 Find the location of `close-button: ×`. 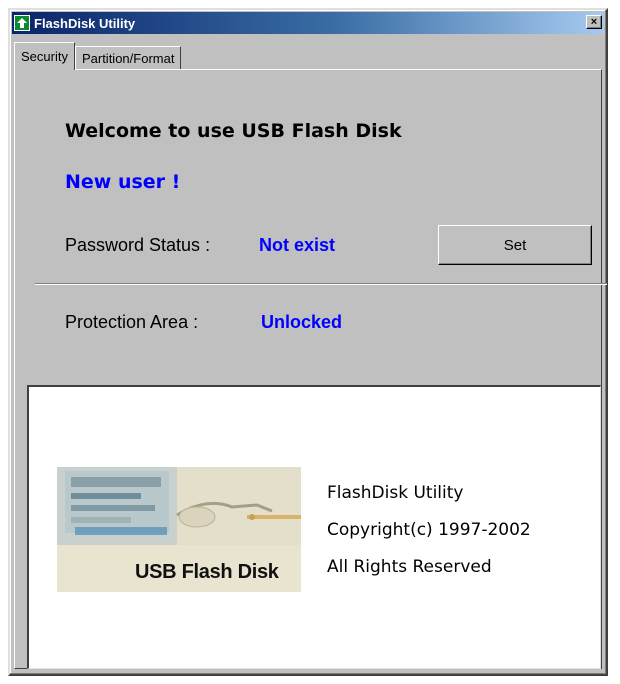

close-button: × is located at coordinates (594, 22).